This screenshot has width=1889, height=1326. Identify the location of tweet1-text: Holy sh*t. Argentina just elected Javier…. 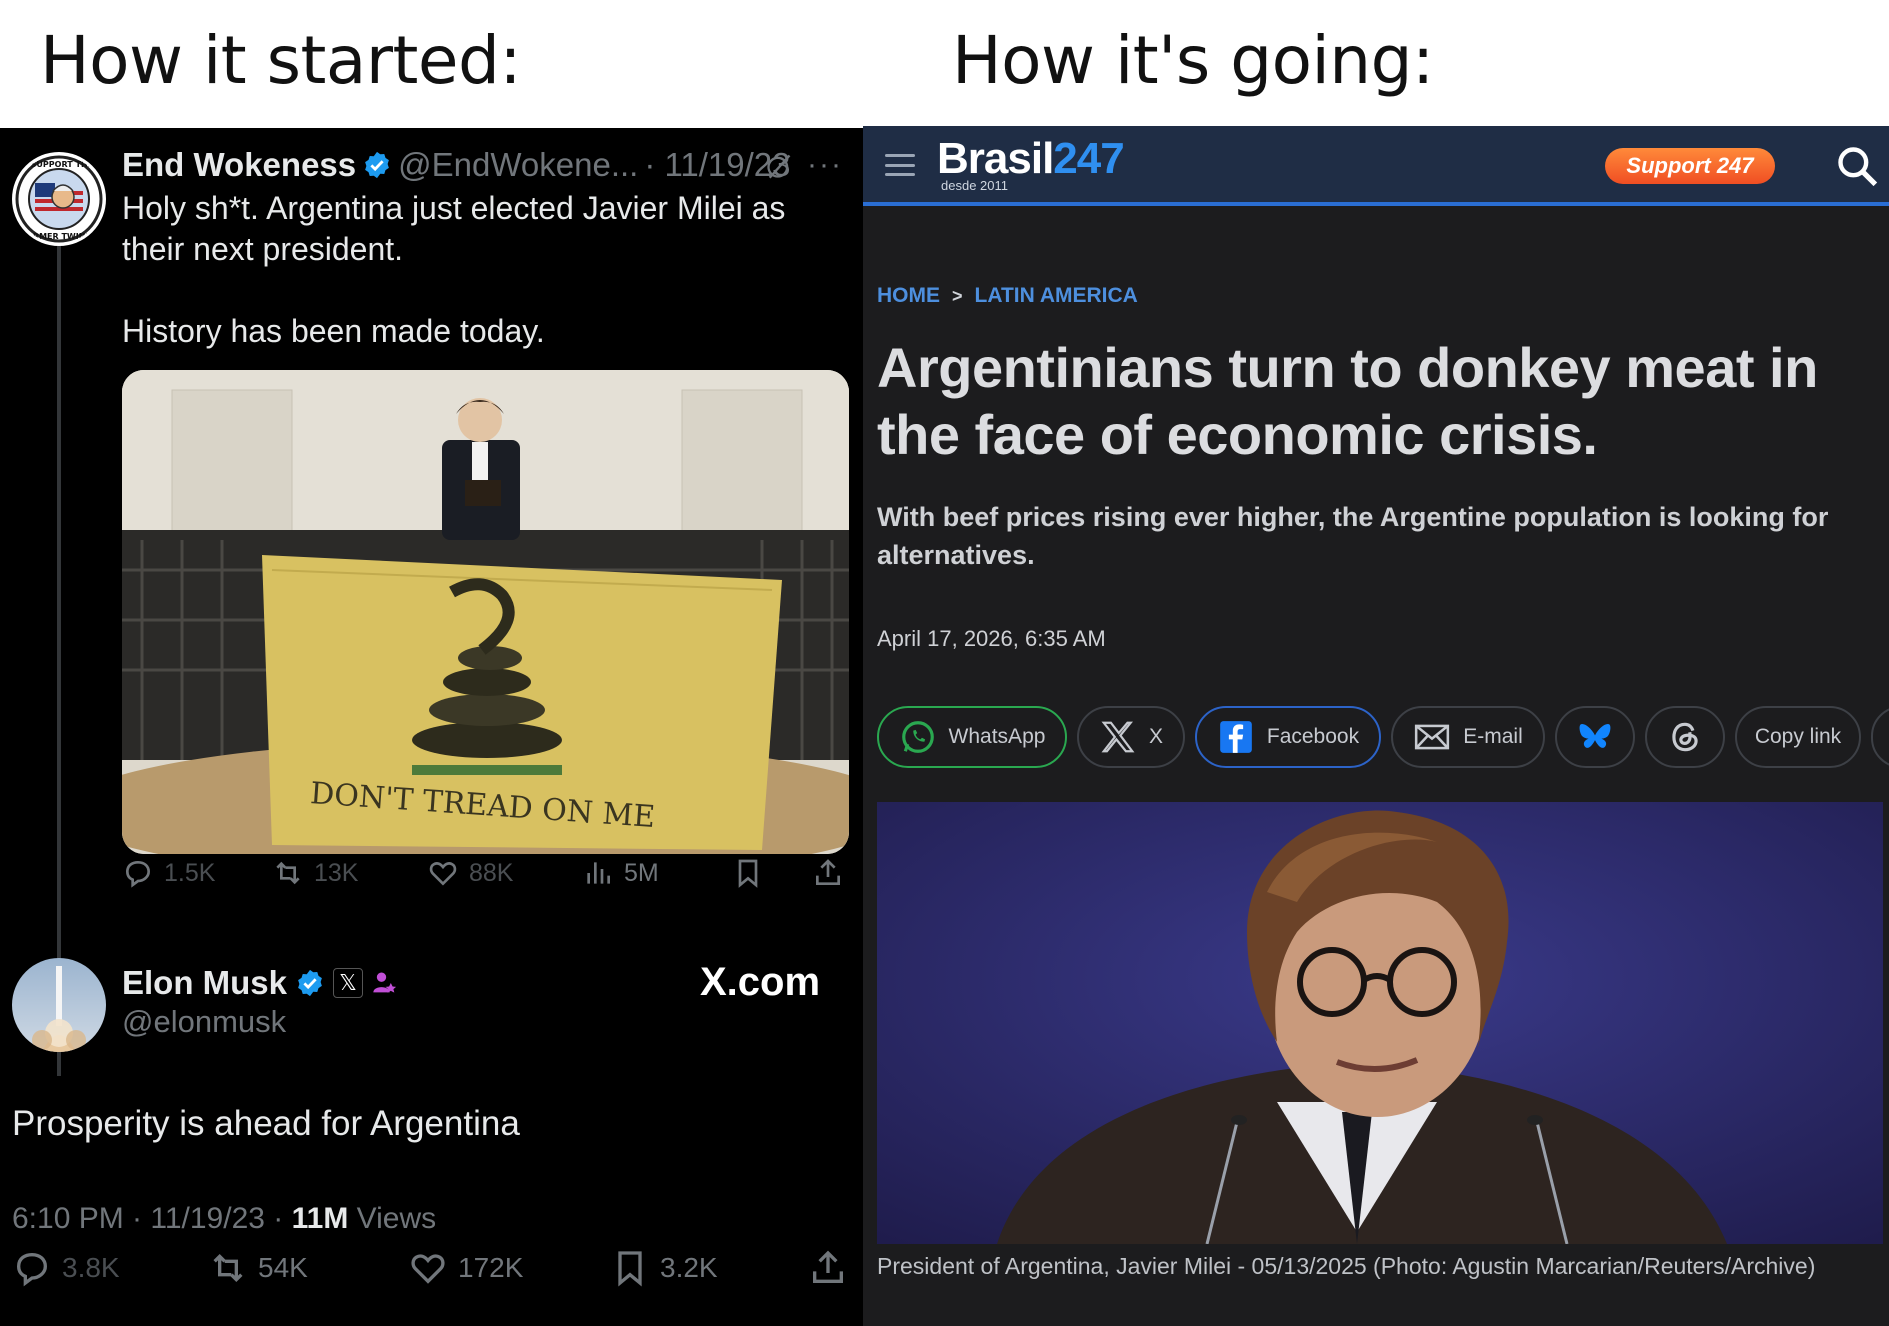
(472, 290).